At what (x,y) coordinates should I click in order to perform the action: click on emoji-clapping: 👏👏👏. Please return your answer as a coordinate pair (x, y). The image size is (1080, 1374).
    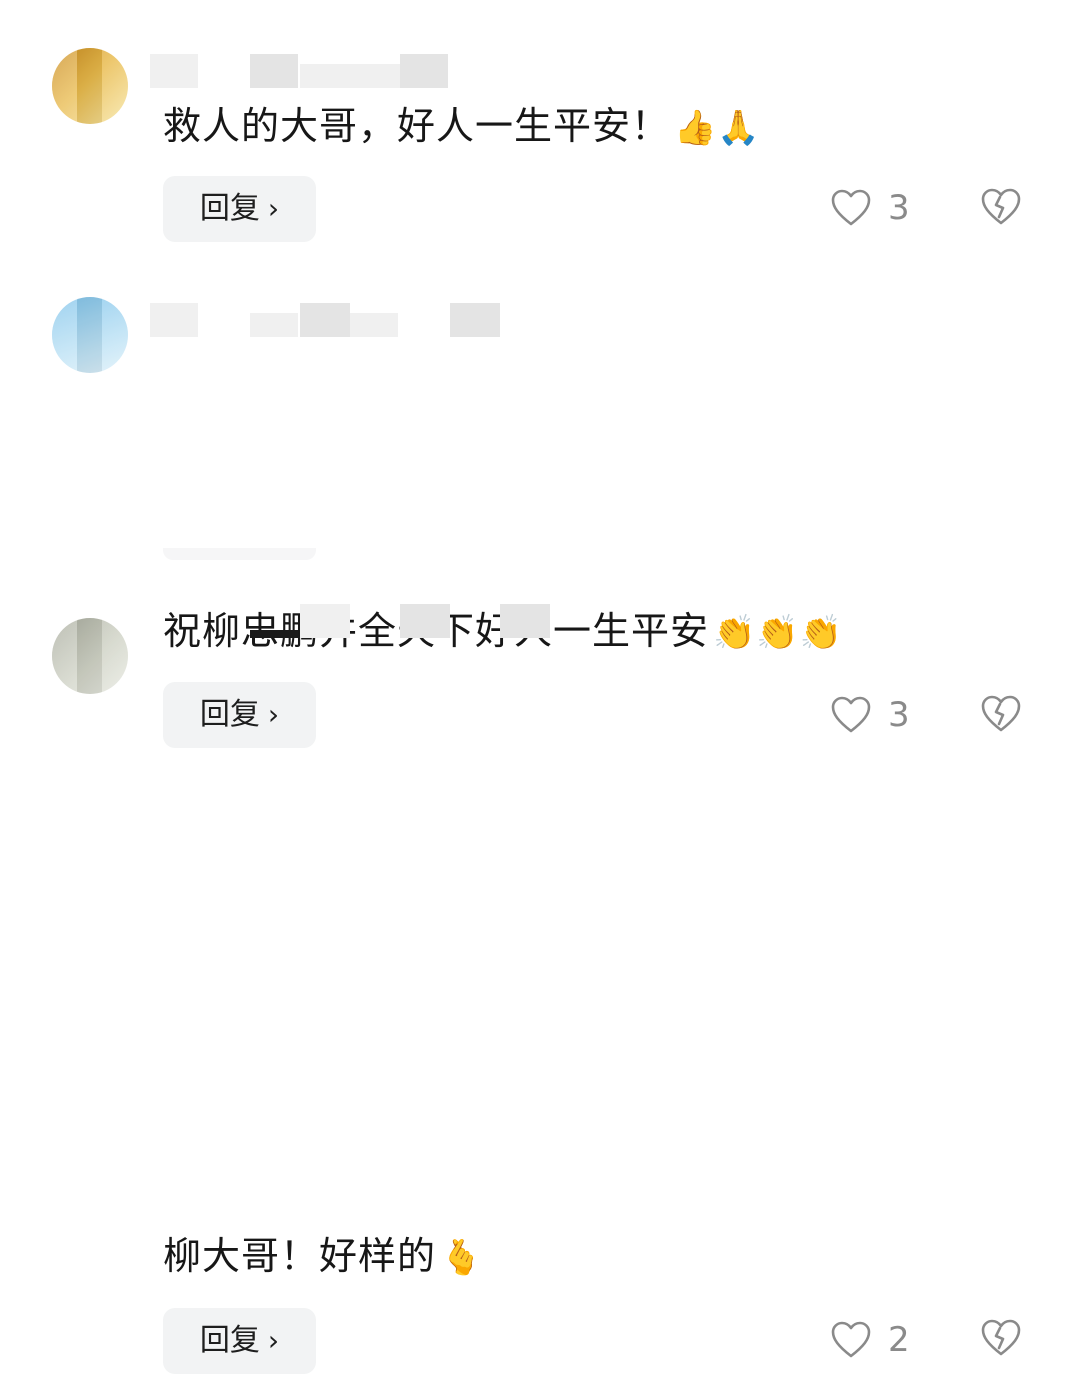
    Looking at the image, I should click on (778, 633).